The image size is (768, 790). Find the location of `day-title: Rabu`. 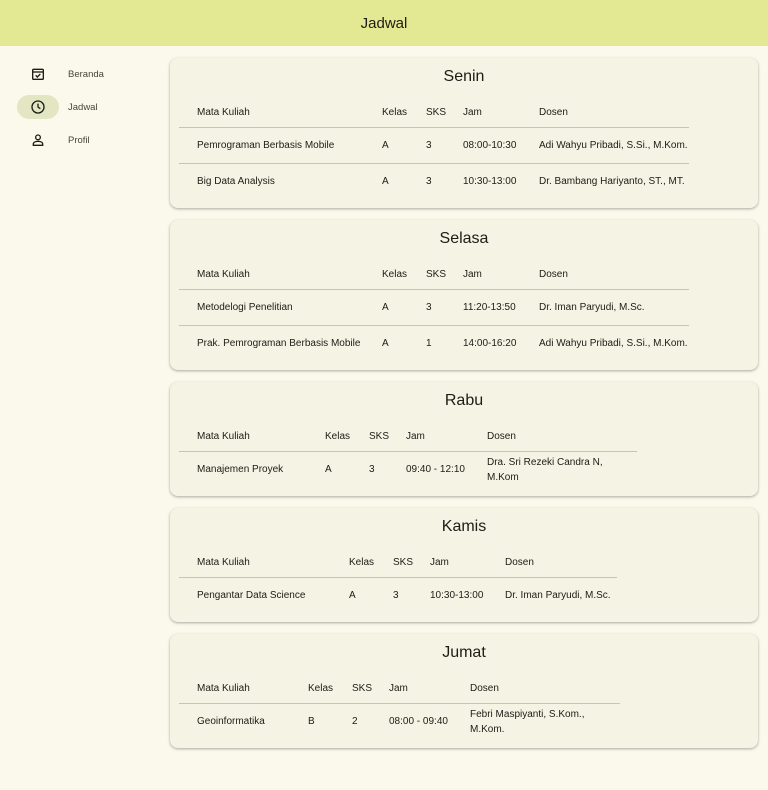

day-title: Rabu is located at coordinates (464, 400).